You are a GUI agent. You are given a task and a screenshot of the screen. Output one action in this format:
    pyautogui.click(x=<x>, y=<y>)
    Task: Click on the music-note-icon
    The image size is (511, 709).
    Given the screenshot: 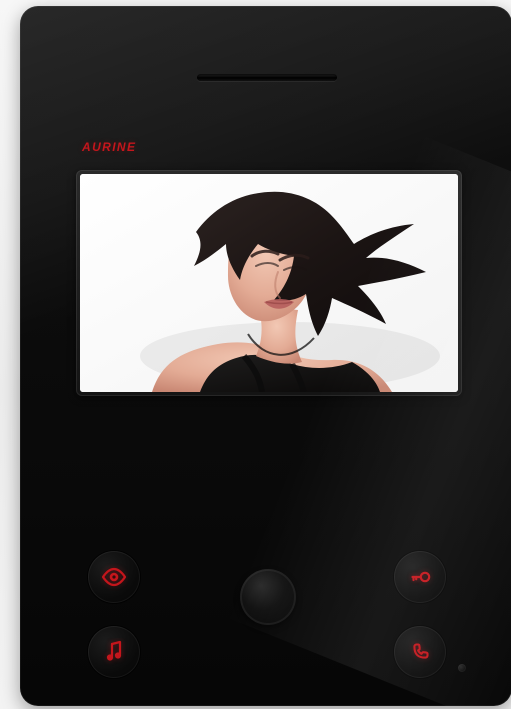 What is the action you would take?
    pyautogui.click(x=114, y=650)
    